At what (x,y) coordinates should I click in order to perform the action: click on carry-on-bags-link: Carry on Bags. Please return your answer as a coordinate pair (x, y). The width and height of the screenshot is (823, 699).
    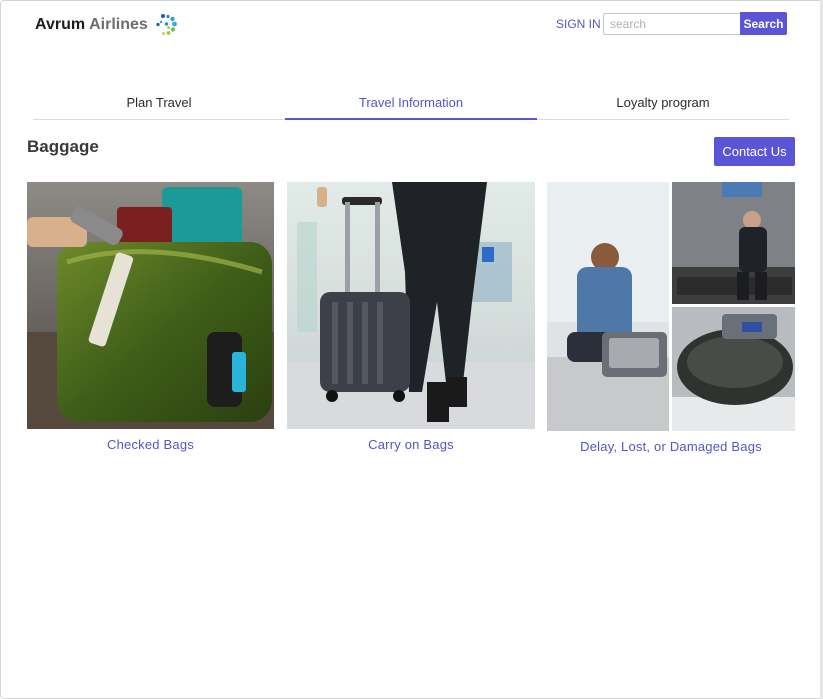
    Looking at the image, I should click on (411, 444).